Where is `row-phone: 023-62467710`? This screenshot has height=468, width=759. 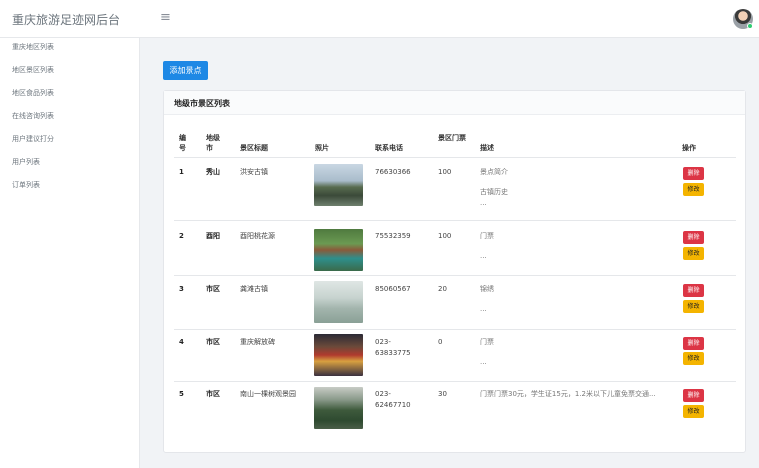 row-phone: 023-62467710 is located at coordinates (393, 399).